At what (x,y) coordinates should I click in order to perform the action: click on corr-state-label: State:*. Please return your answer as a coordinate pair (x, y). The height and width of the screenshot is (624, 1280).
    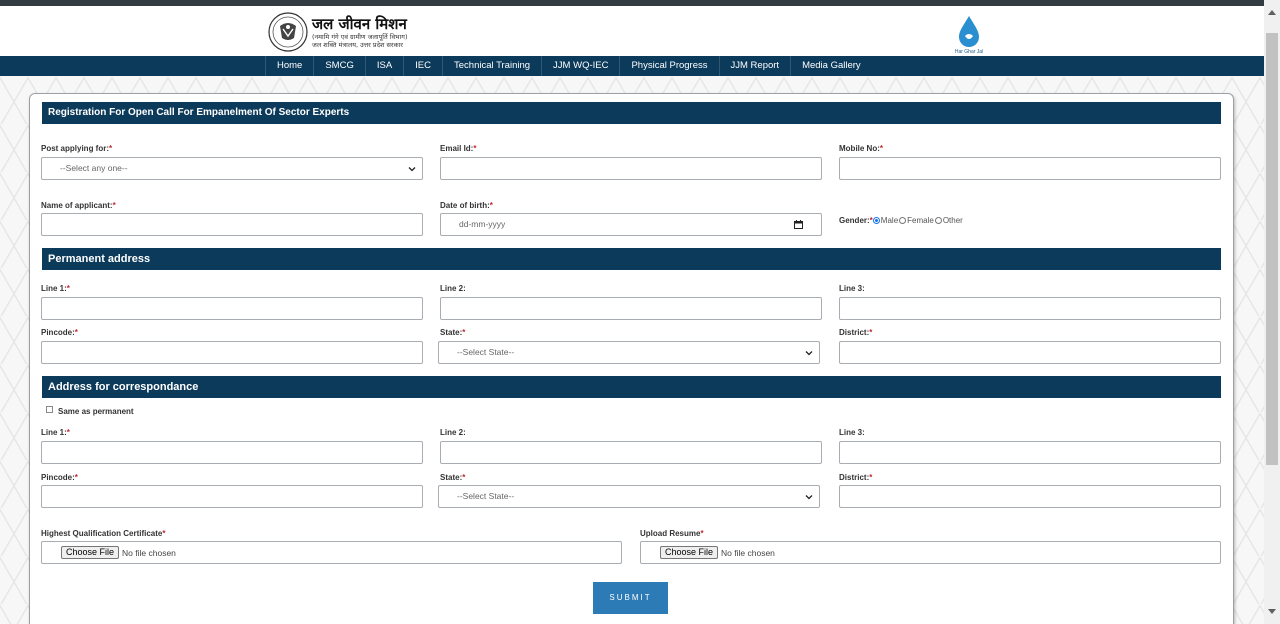
    Looking at the image, I should click on (453, 477).